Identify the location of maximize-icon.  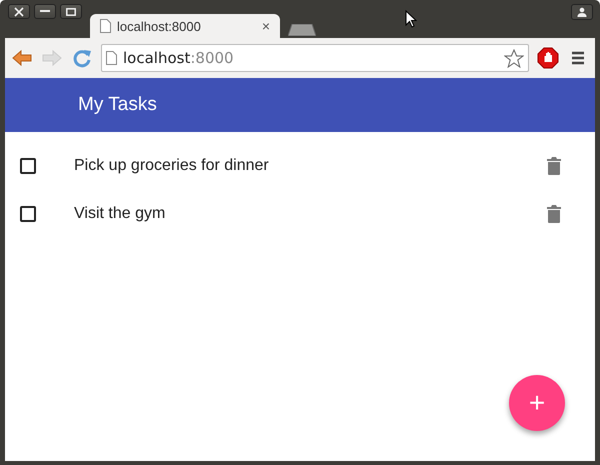
(71, 12).